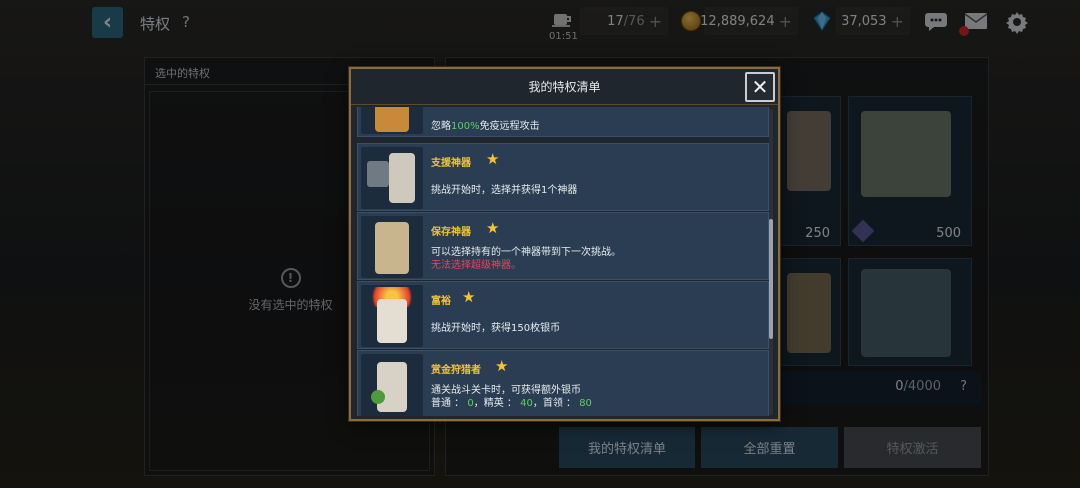  What do you see at coordinates (511, 403) in the screenshot?
I see `perk-rewards: 普通 ： 0，精英 ： 40，首领 ： 80` at bounding box center [511, 403].